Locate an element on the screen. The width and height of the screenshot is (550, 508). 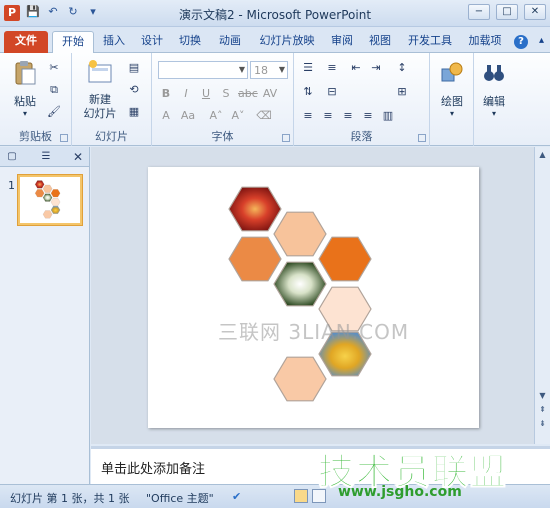
font-launcher-icon is located at coordinates (286, 138).